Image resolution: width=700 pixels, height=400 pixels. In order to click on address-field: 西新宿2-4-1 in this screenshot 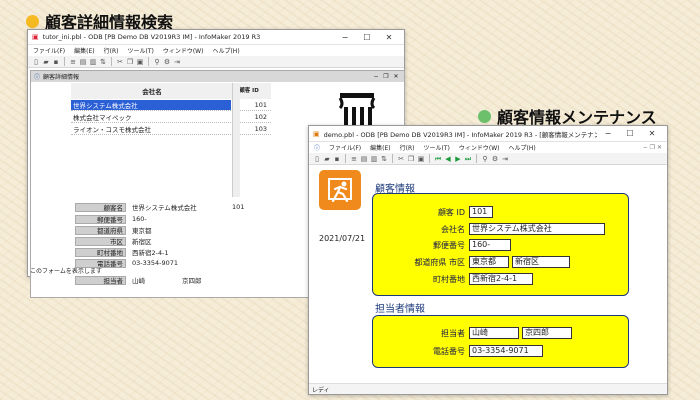, I will do `click(501, 279)`.